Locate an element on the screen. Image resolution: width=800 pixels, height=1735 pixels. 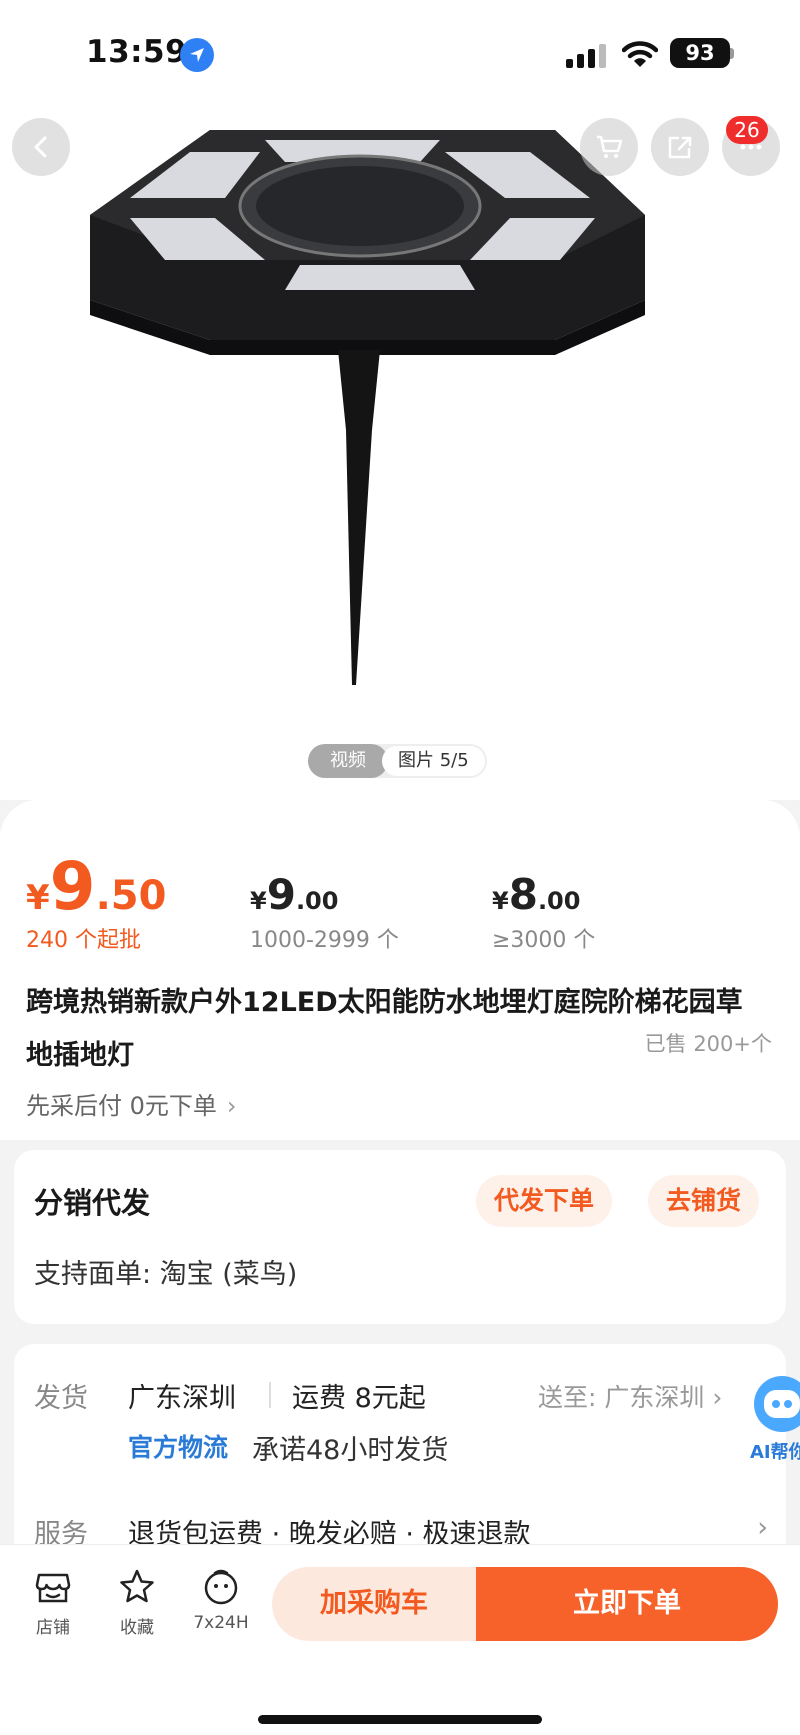
dropship-order-button: 代发下单 is located at coordinates (544, 1201).